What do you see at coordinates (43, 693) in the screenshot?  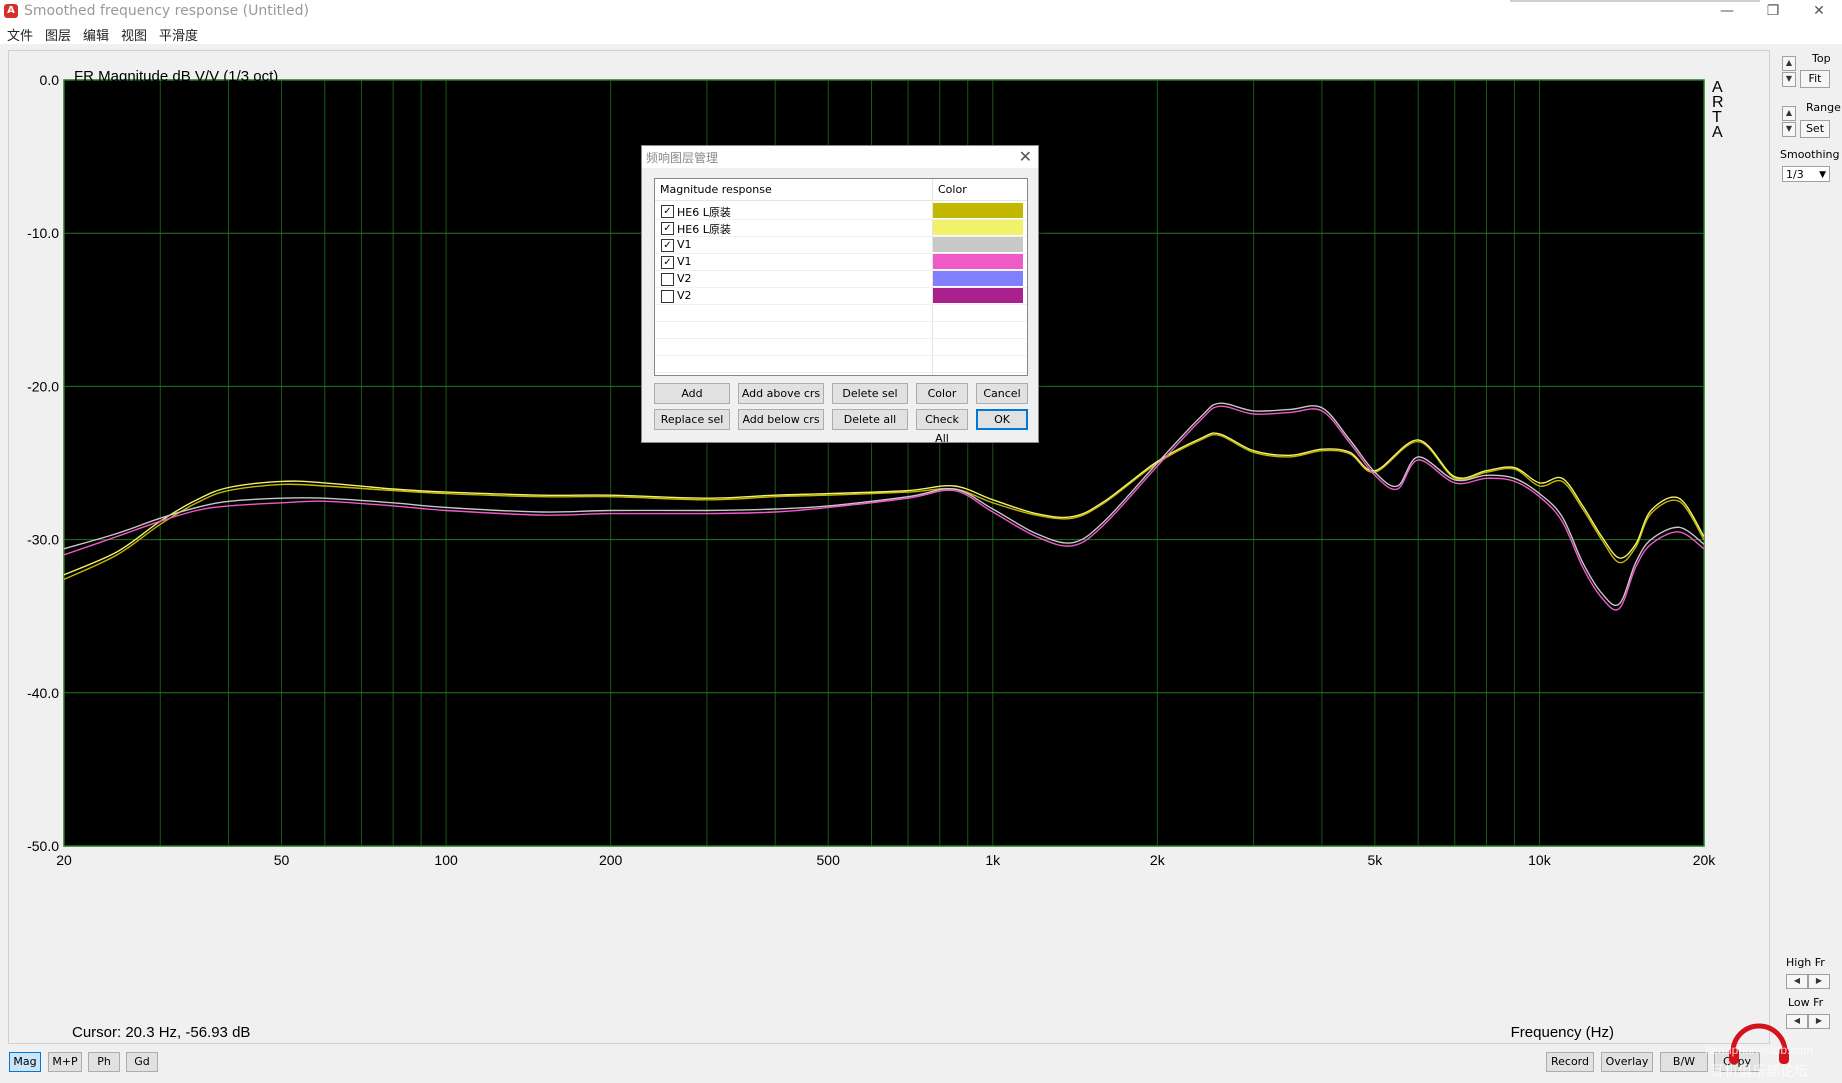 I see `y-tick-label: -40.0` at bounding box center [43, 693].